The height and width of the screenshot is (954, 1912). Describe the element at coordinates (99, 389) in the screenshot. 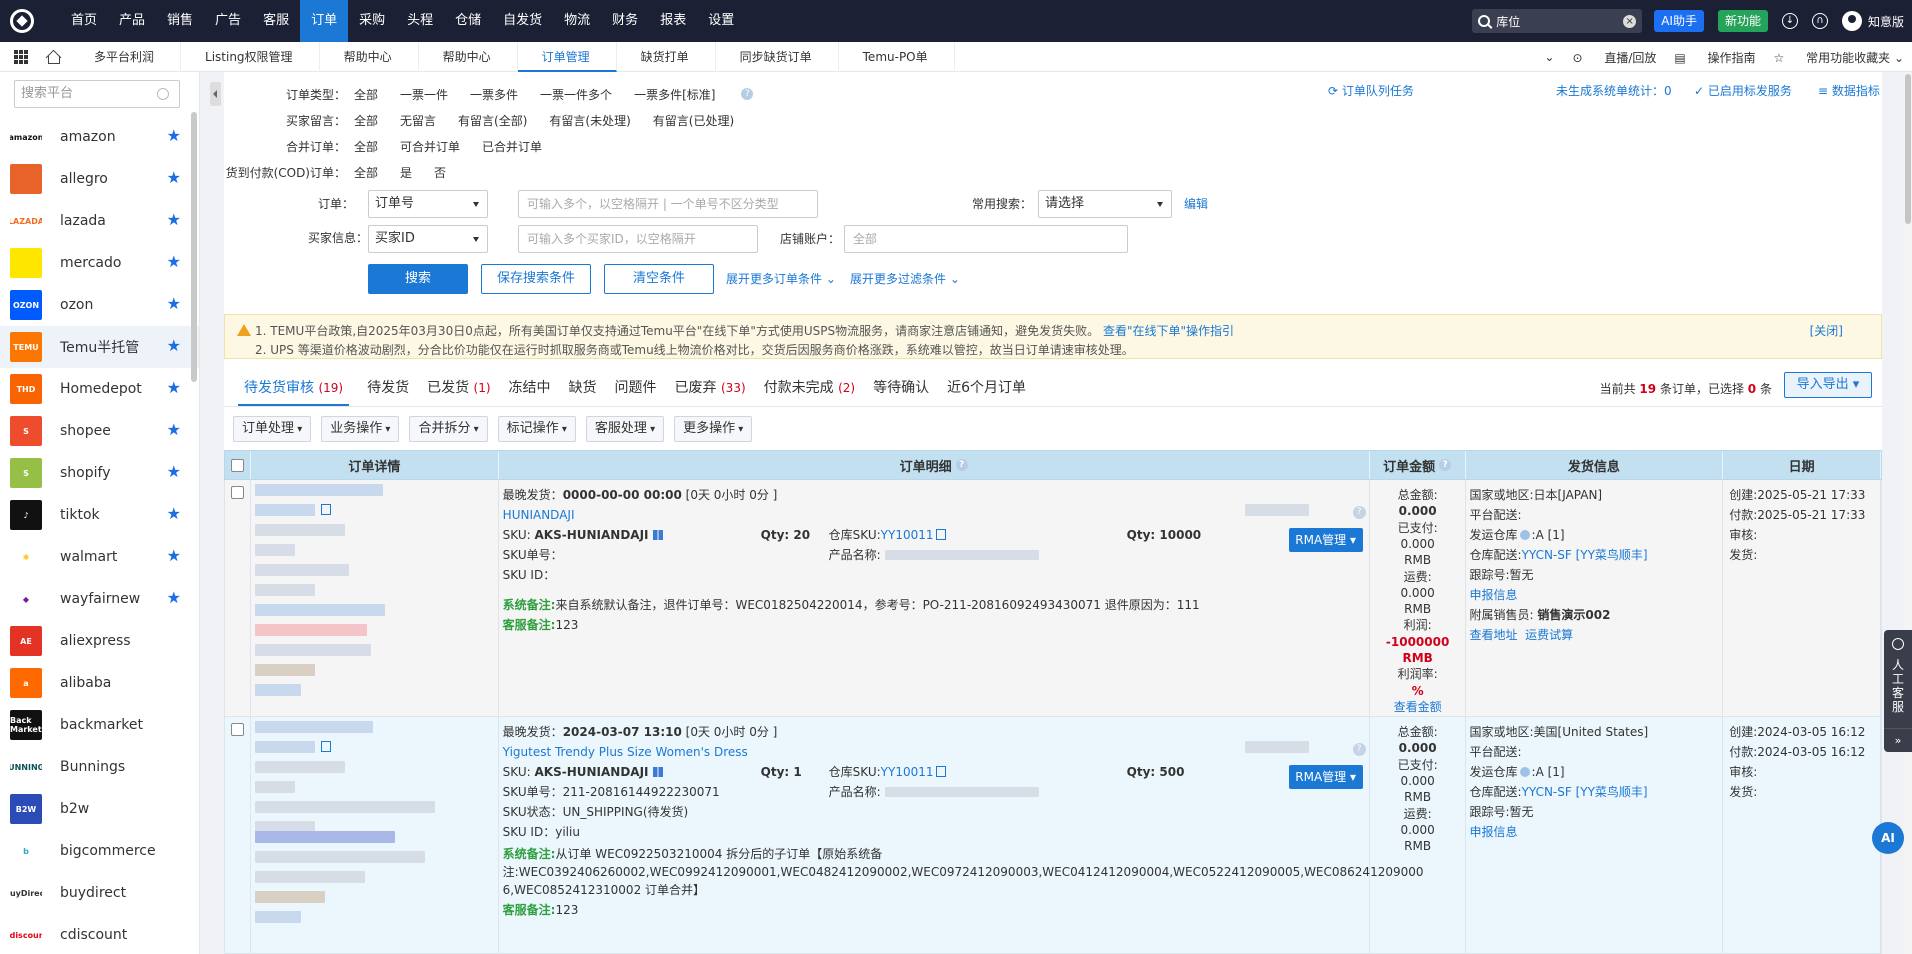

I see `sidebar-item-platform: THD Homedepot ★` at that location.